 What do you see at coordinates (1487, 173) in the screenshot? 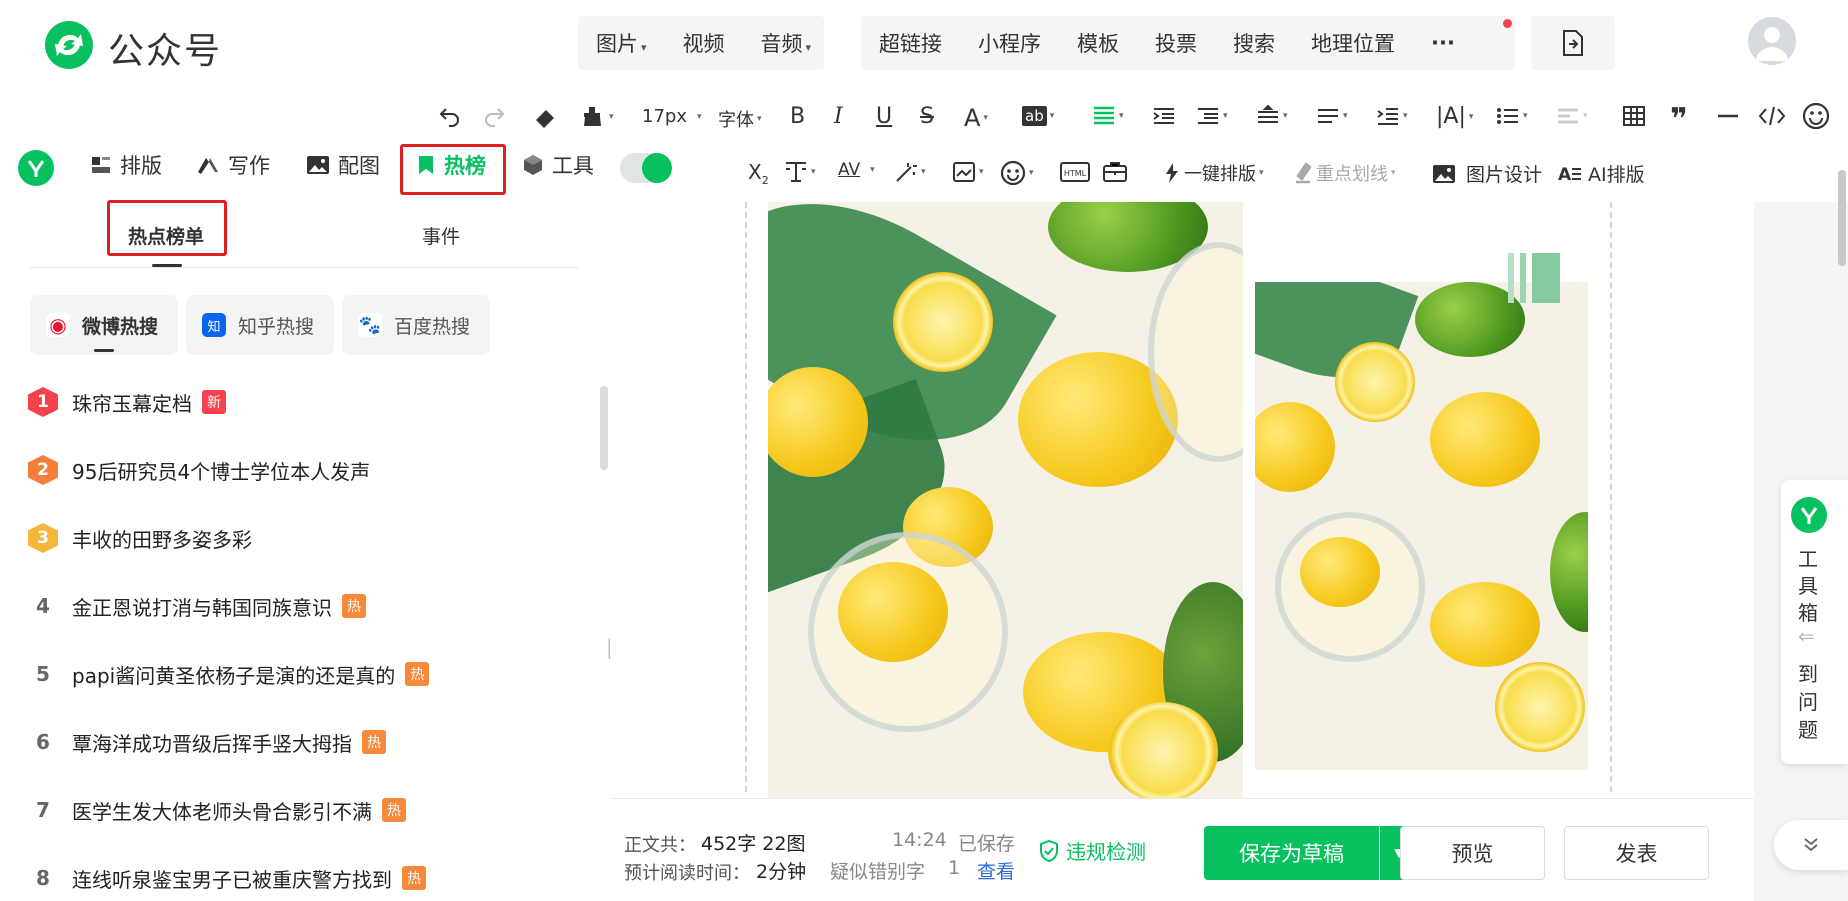
I see `image-design-button: 图片设计` at bounding box center [1487, 173].